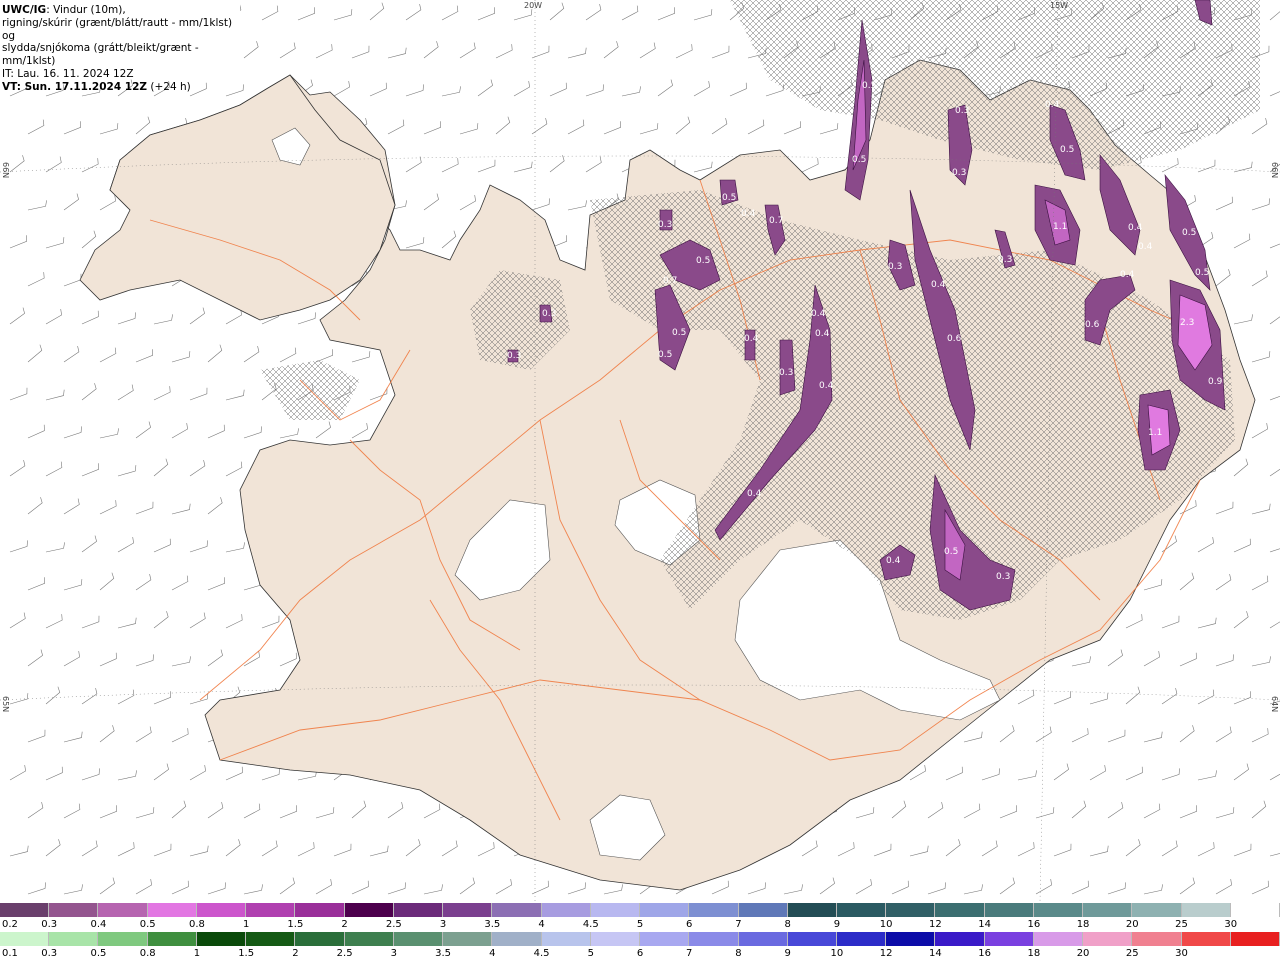 Image resolution: width=1280 pixels, height=960 pixels. What do you see at coordinates (1092, 325) in the screenshot?
I see `precip-label: 0.6` at bounding box center [1092, 325].